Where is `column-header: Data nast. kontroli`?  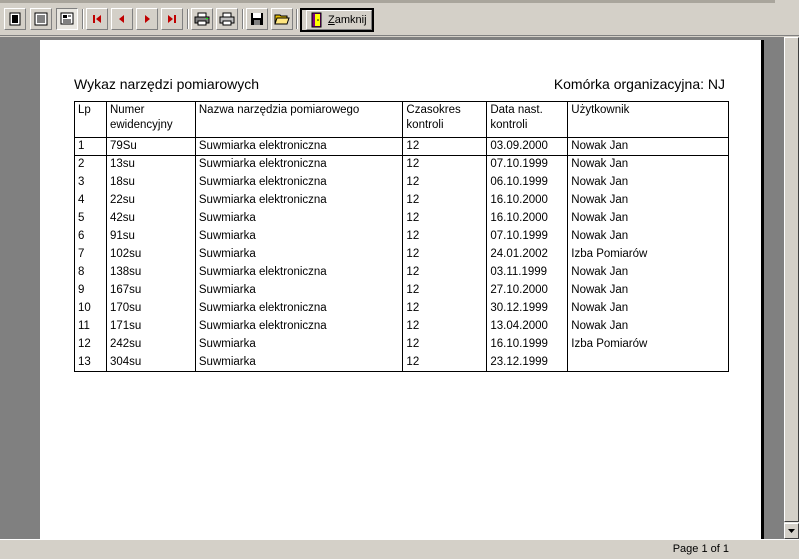 column-header: Data nast. kontroli is located at coordinates (527, 119).